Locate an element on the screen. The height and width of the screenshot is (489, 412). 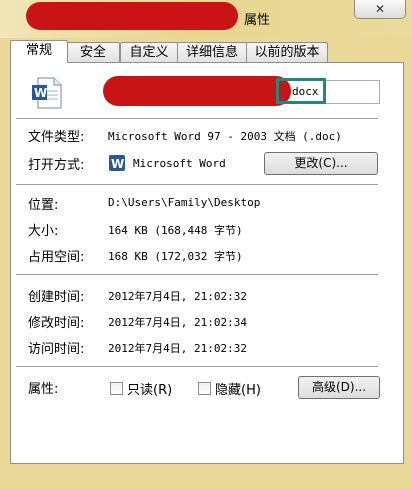
location-value: D:\Users\Family\Desktop is located at coordinates (184, 202).